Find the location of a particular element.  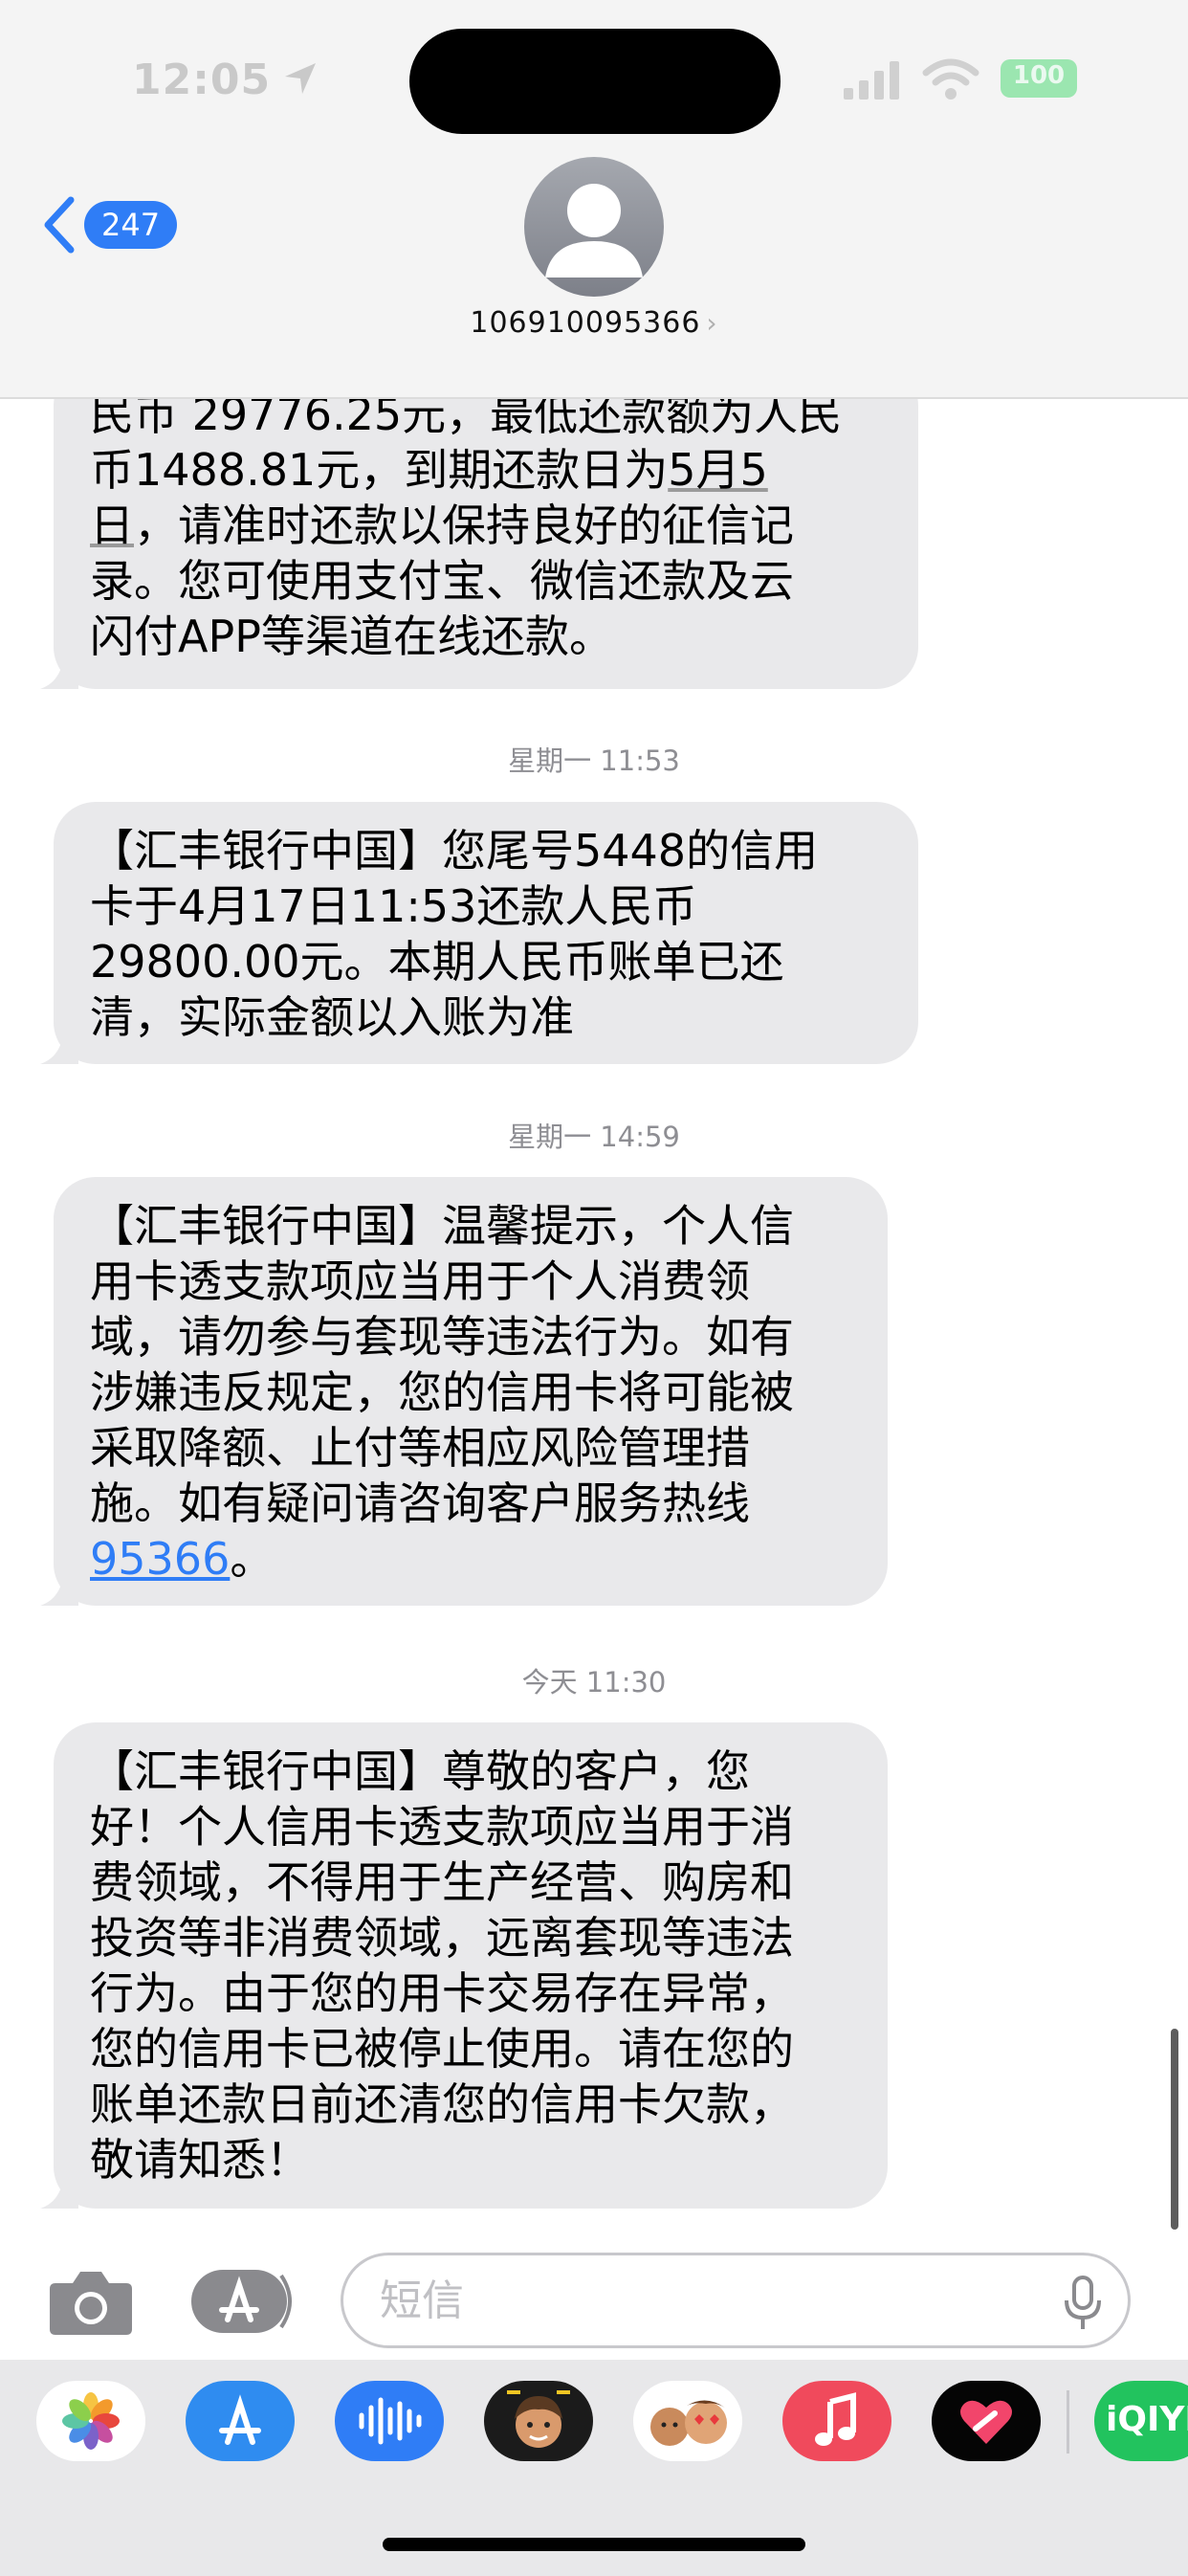

contact-name: 106910095366 › is located at coordinates (594, 323).